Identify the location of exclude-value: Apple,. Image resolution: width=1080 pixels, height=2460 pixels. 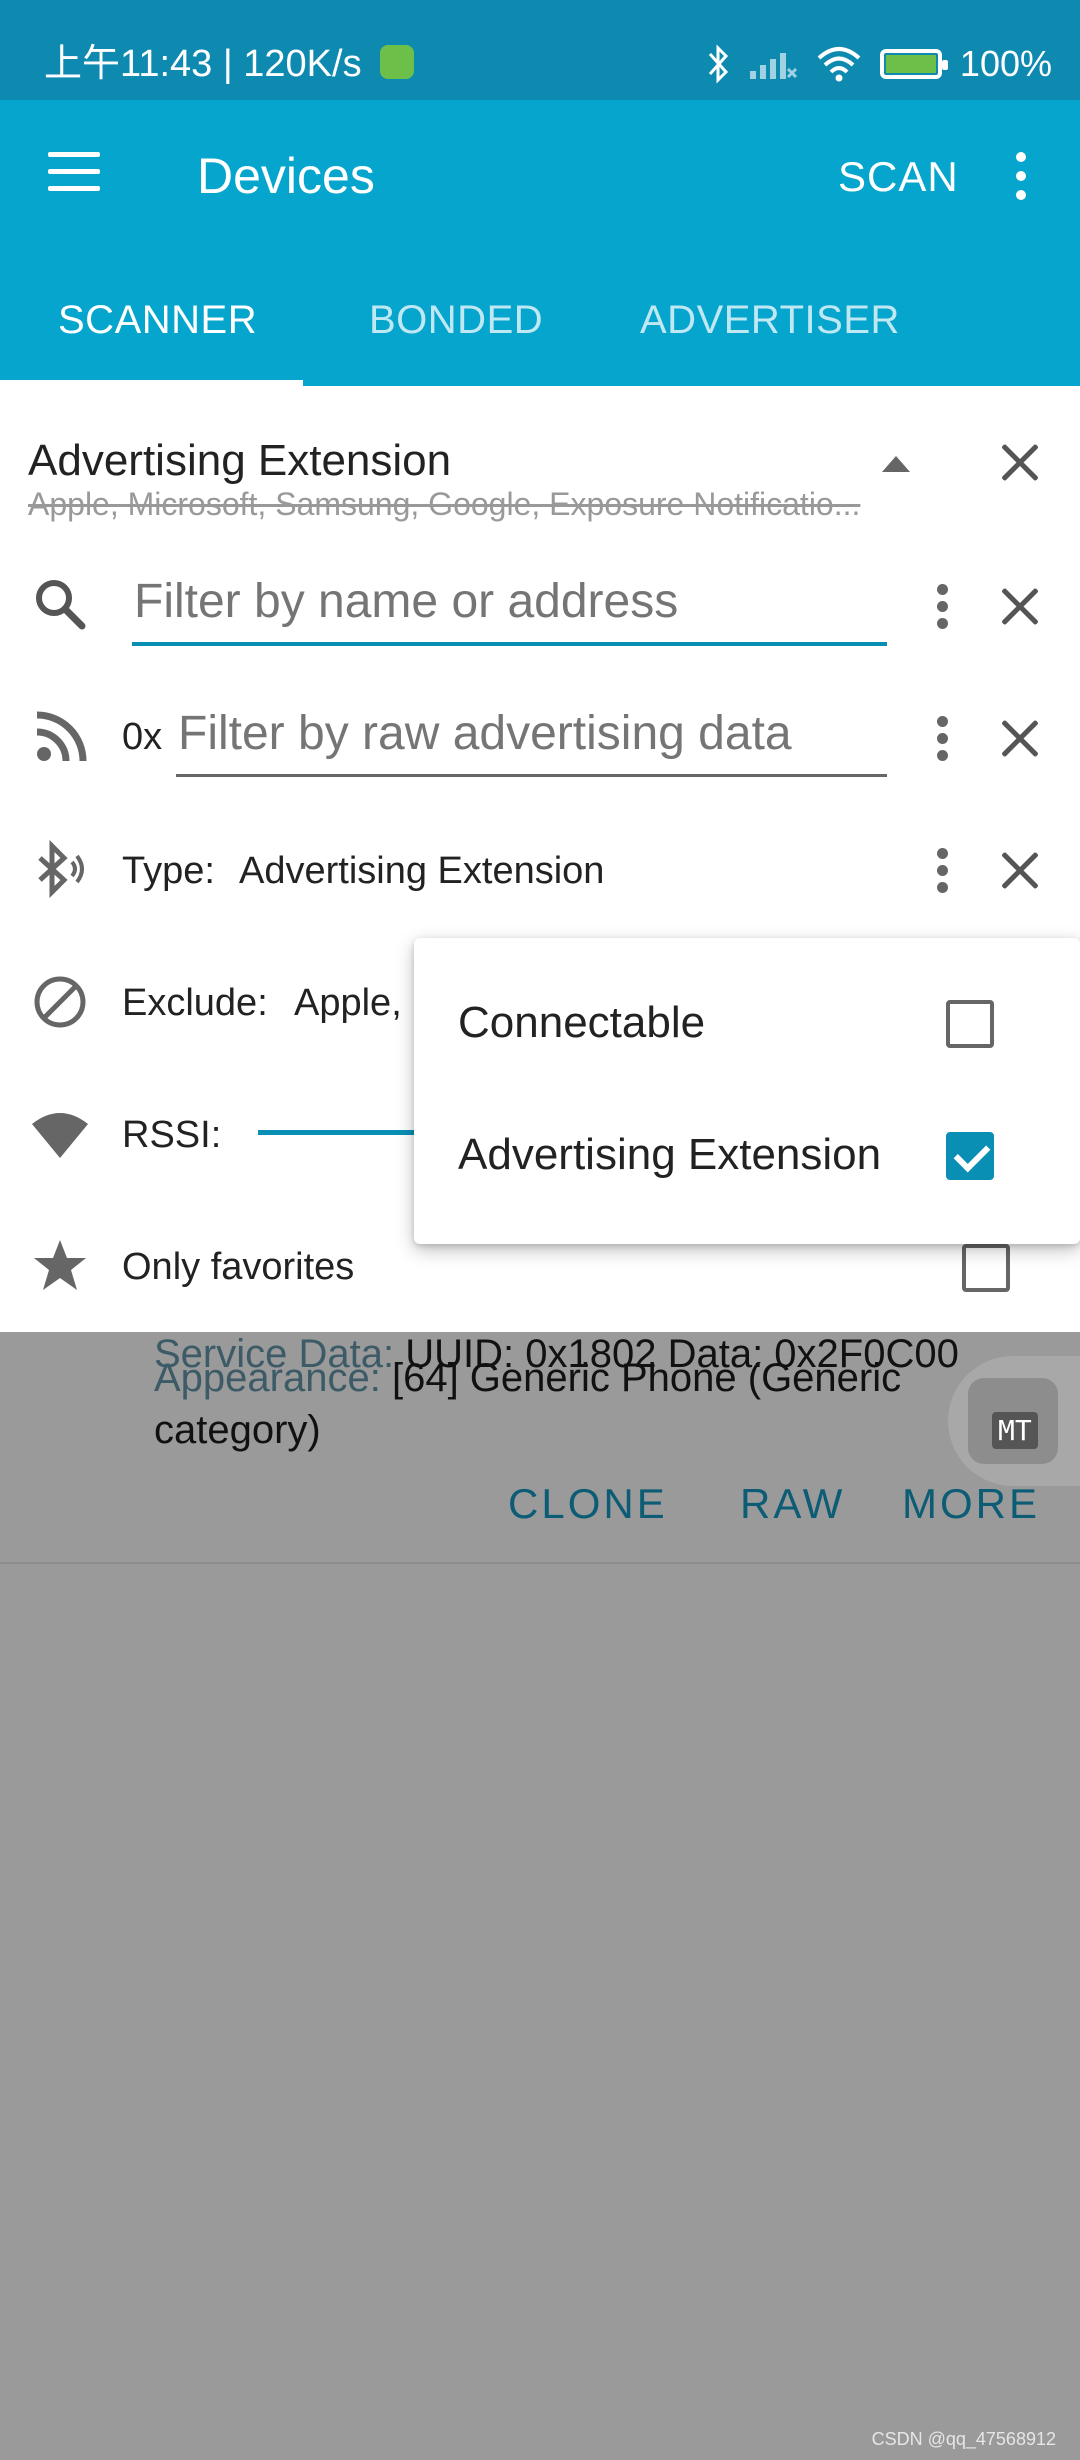
(348, 1003).